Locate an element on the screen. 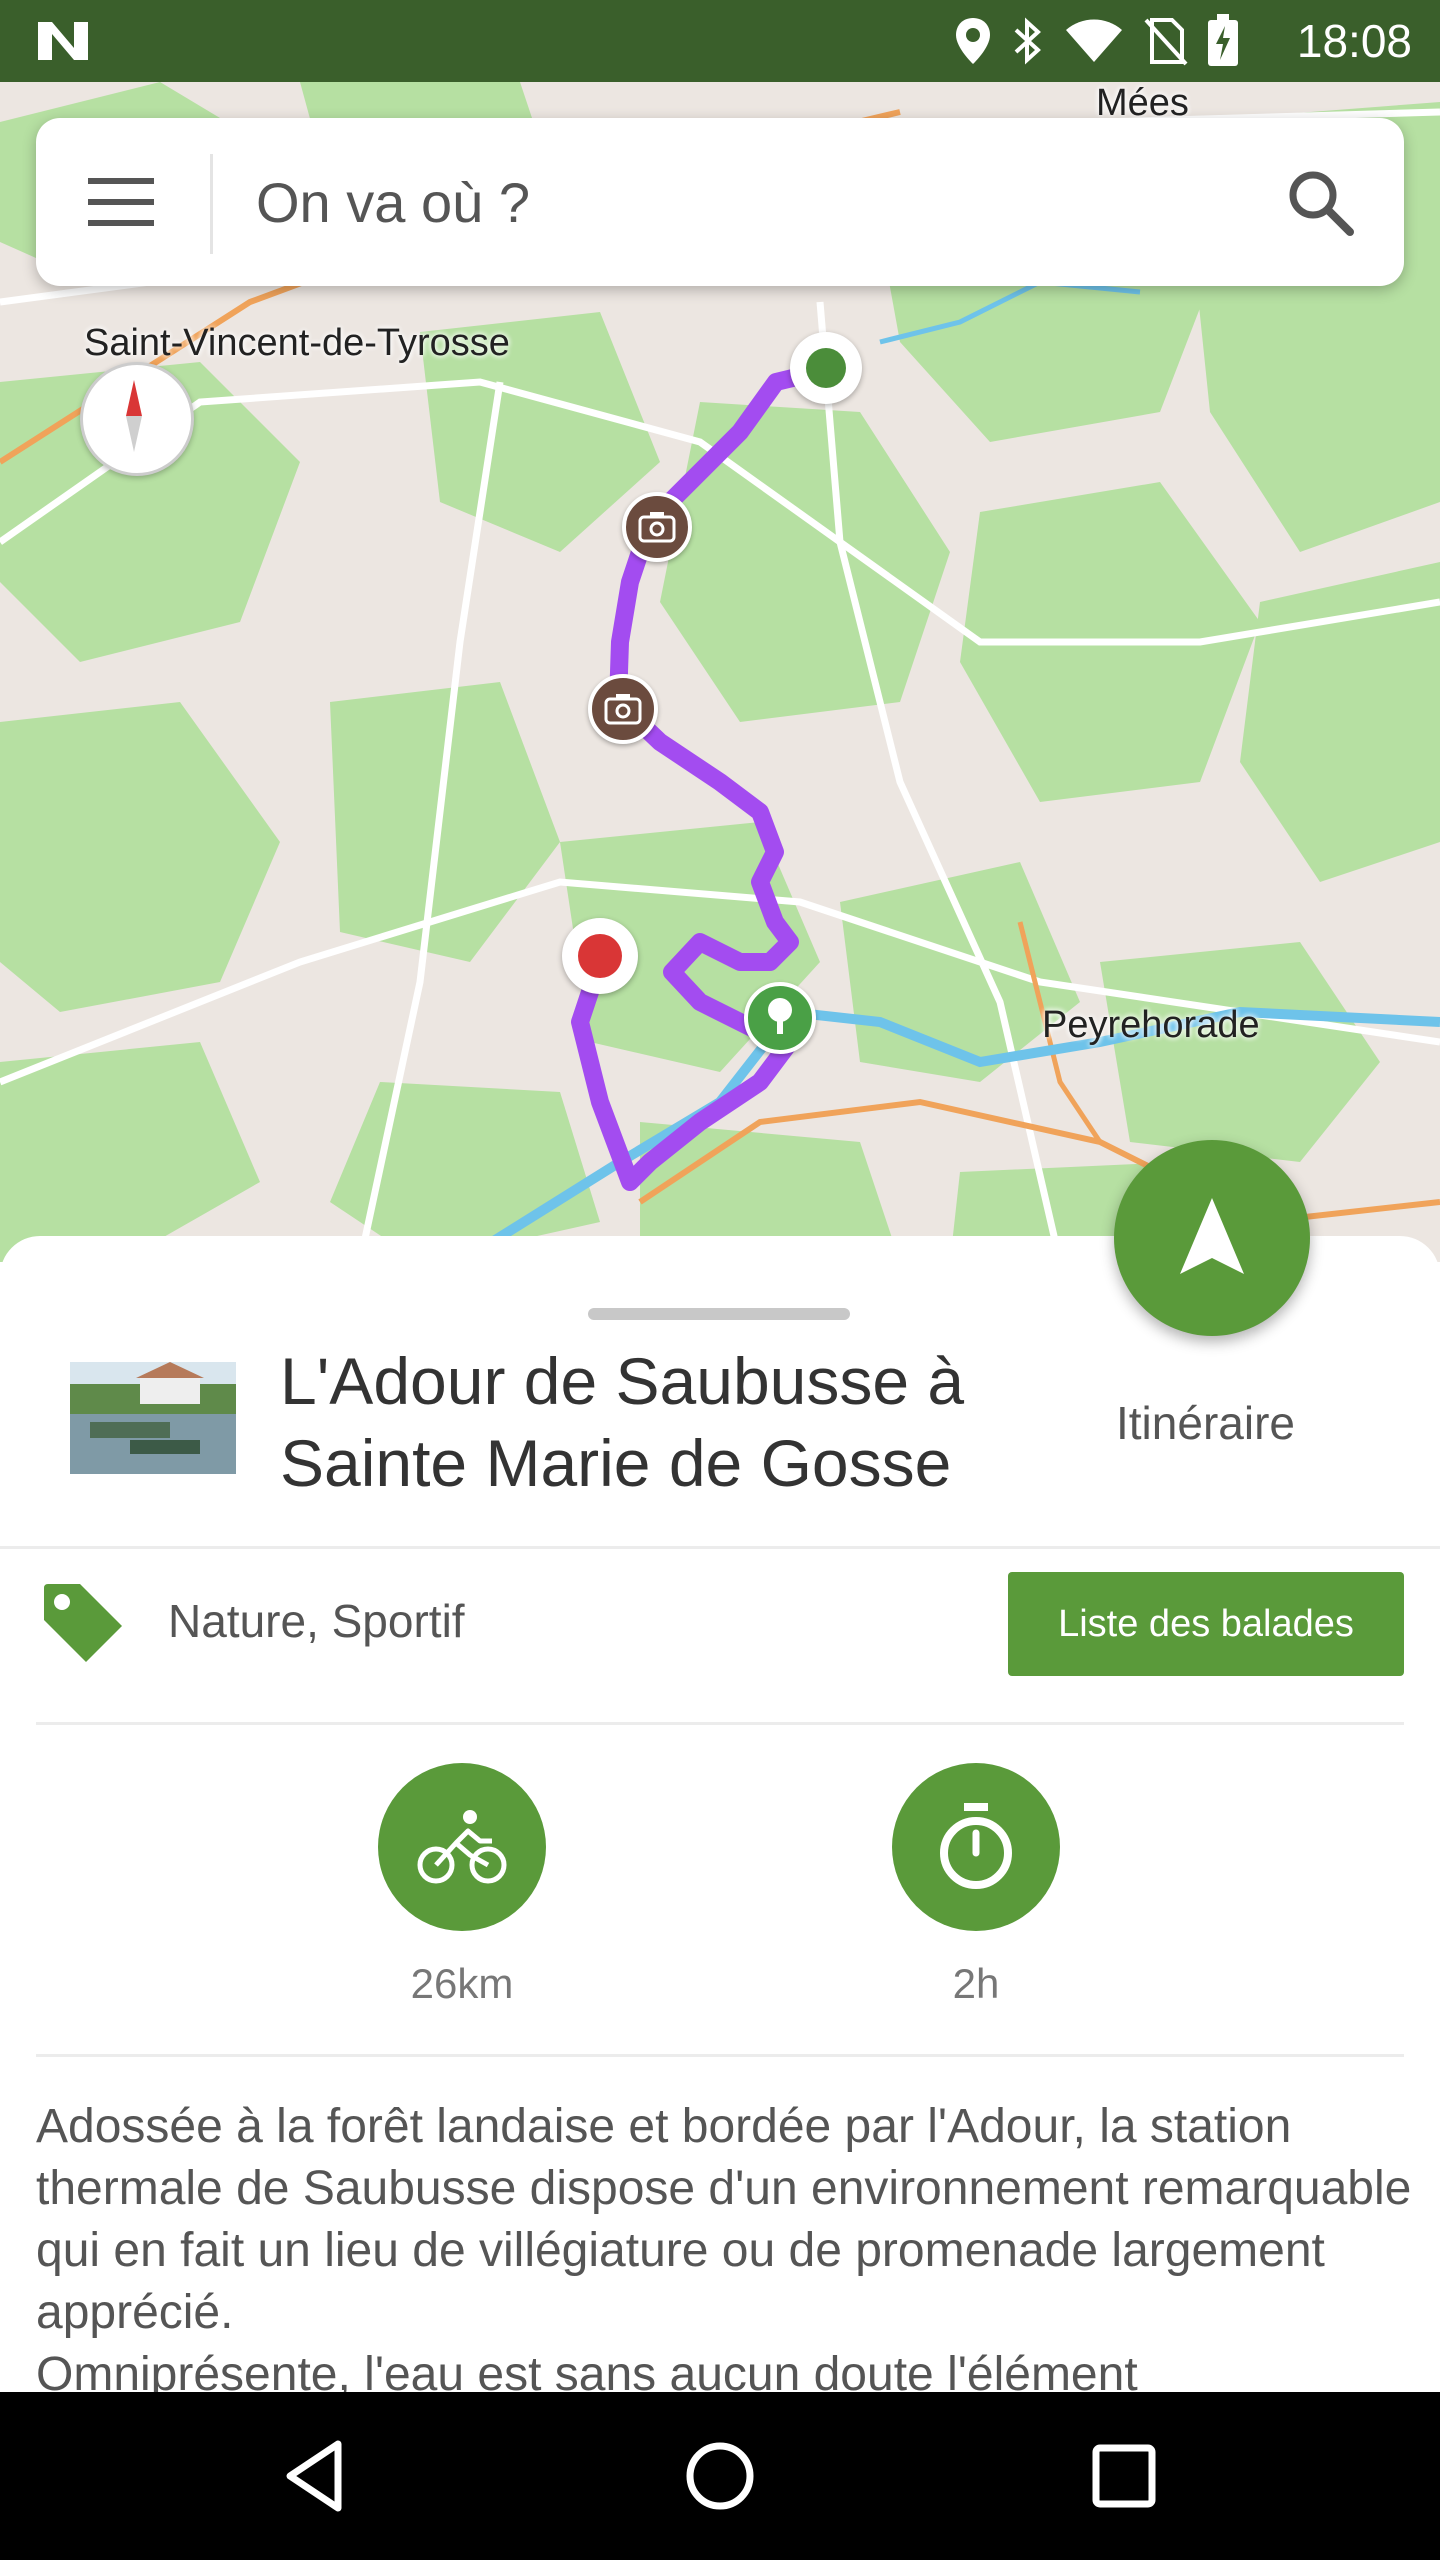  duration-stat-badge is located at coordinates (976, 1847).